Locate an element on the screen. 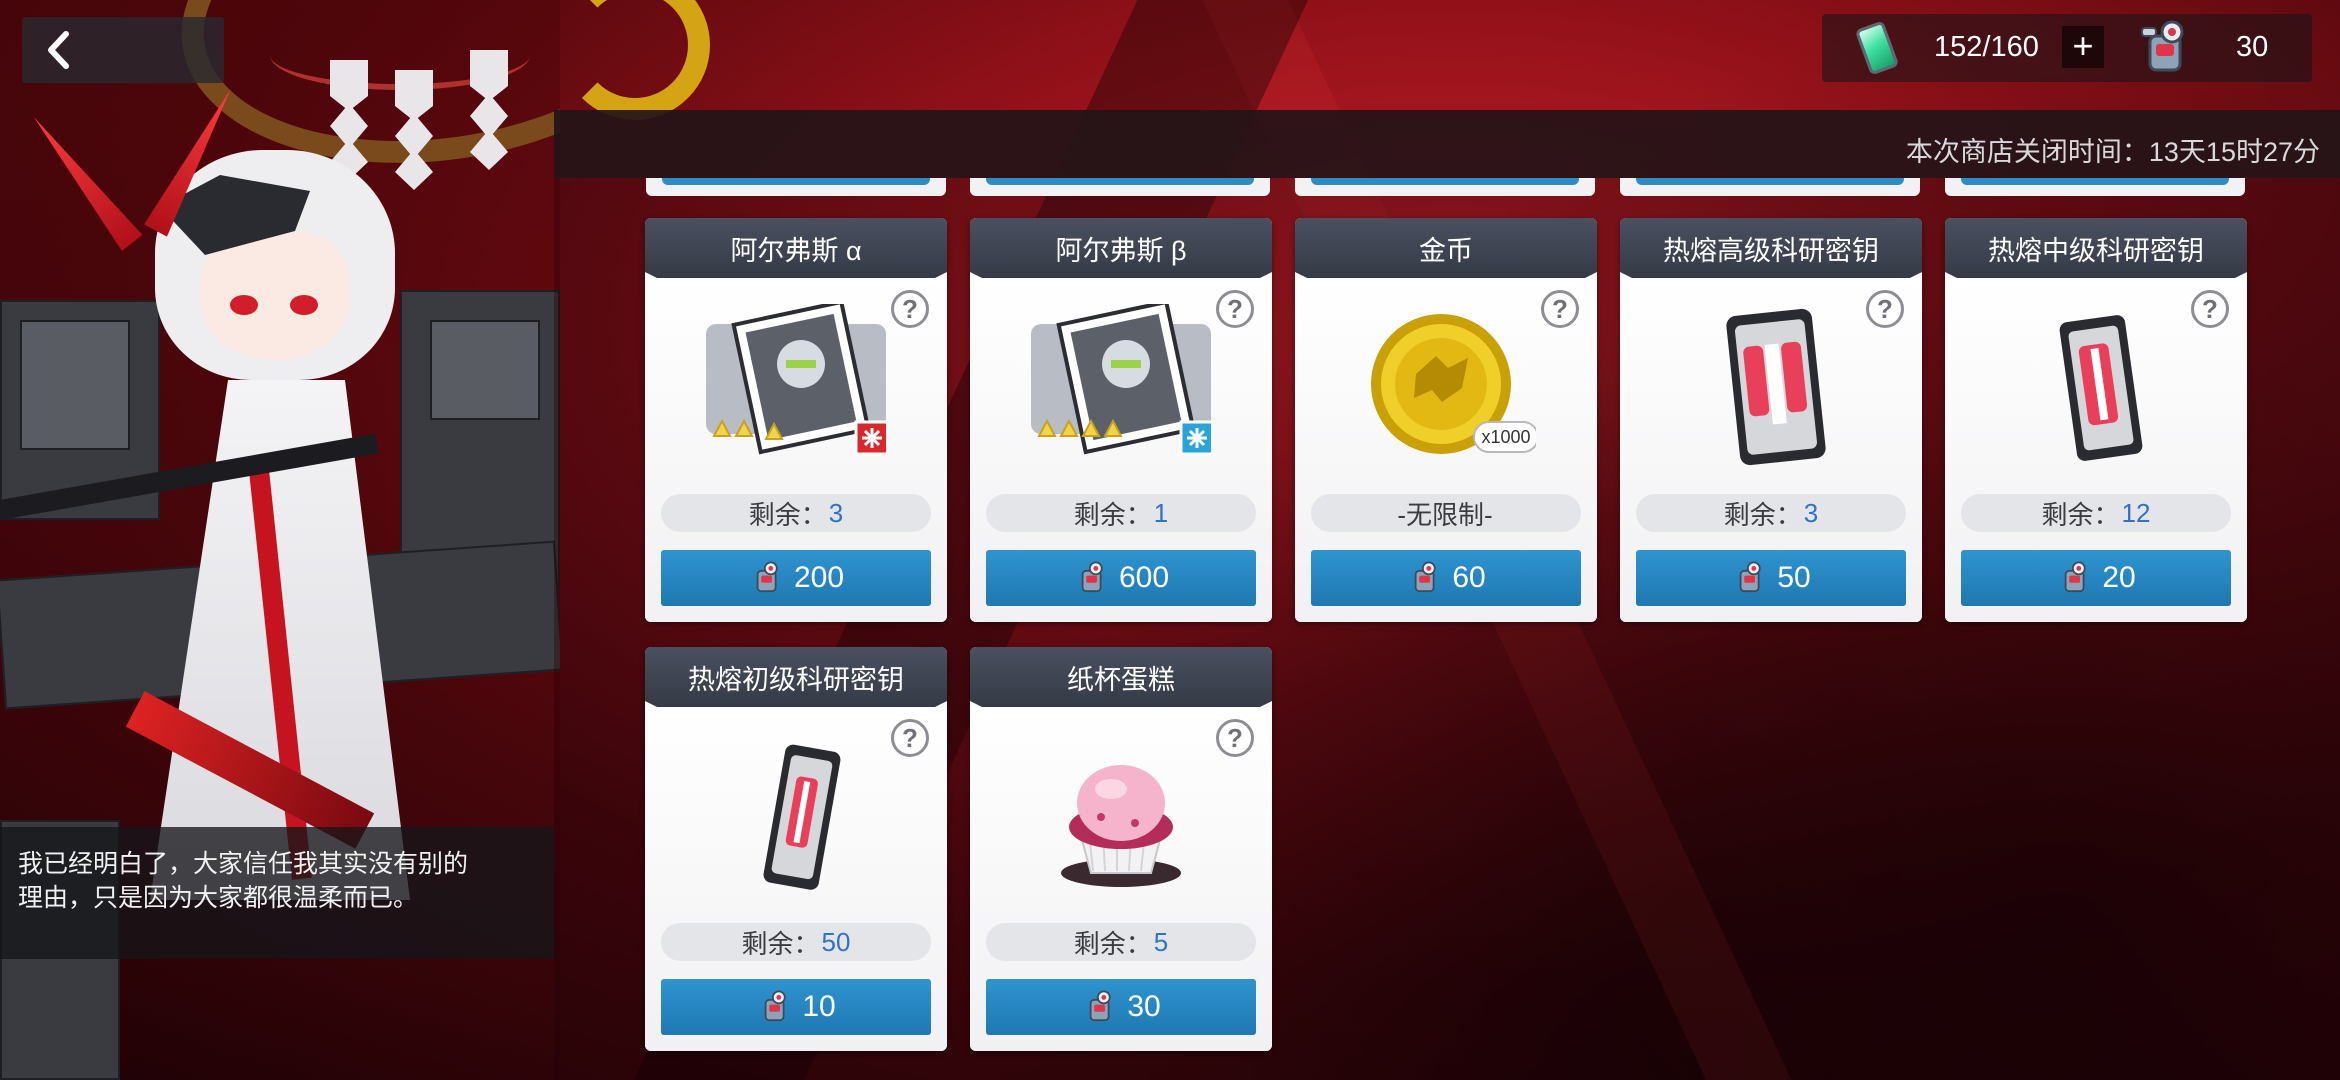 Image resolution: width=2340 pixels, height=1080 pixels. shop-item-card: 金币 ? x1000 -无限制- 60 is located at coordinates (1446, 420).